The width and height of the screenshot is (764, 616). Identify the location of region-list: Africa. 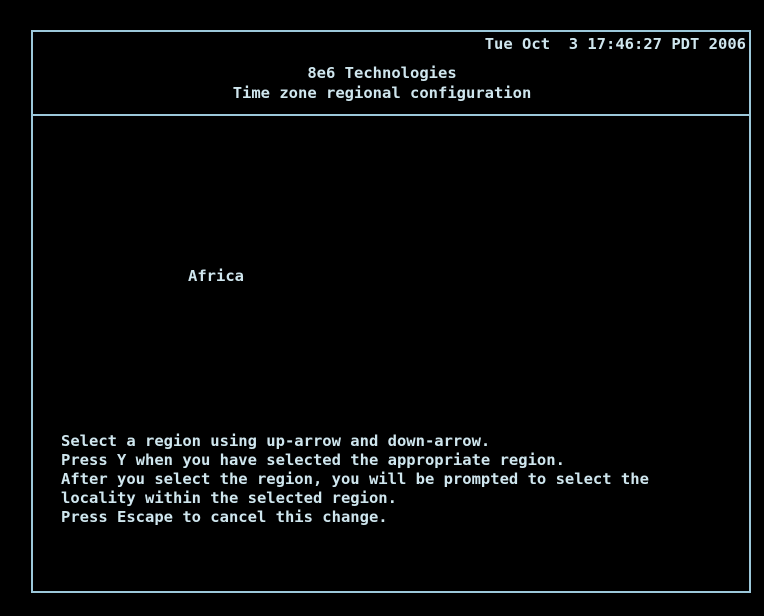
(216, 276).